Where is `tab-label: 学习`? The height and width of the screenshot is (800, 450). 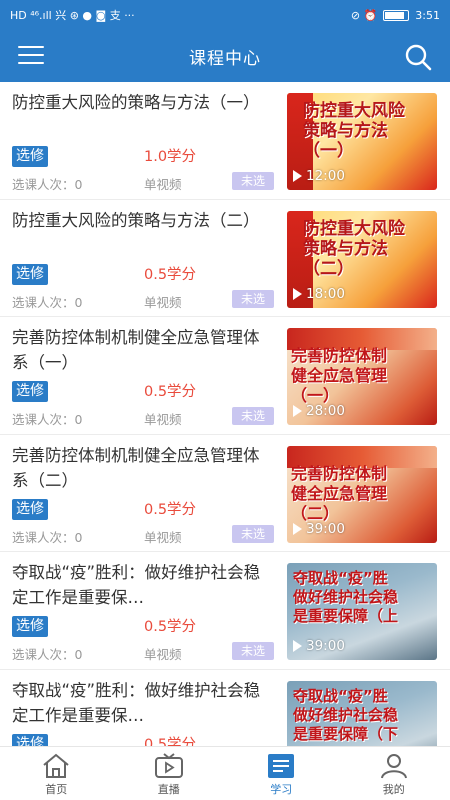
tab-label: 学习 is located at coordinates (281, 789).